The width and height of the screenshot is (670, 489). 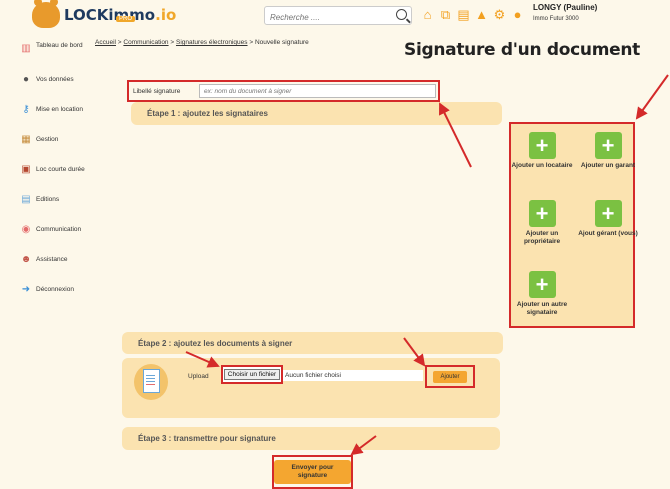 What do you see at coordinates (202, 359) in the screenshot?
I see `arrow-to-file-chooser` at bounding box center [202, 359].